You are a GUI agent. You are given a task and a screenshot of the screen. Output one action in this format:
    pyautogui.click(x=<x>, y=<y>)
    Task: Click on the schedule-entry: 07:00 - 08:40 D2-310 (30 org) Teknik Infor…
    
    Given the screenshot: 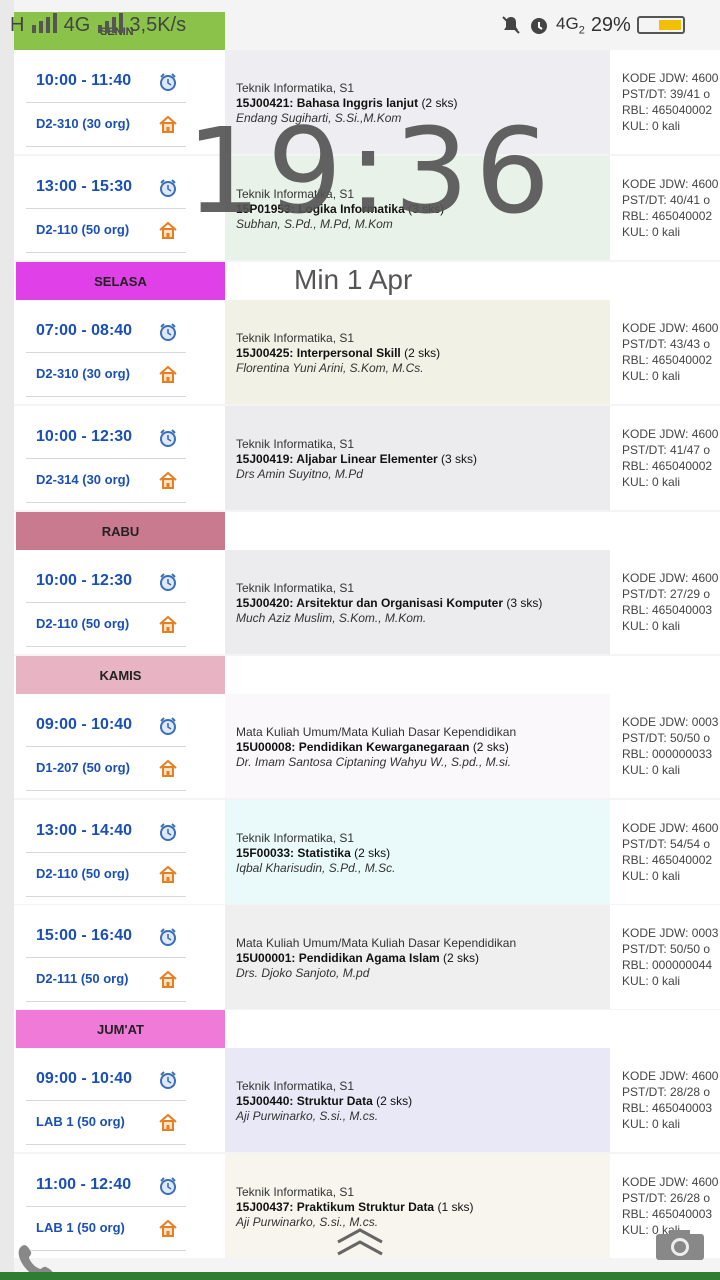 What is the action you would take?
    pyautogui.click(x=367, y=352)
    